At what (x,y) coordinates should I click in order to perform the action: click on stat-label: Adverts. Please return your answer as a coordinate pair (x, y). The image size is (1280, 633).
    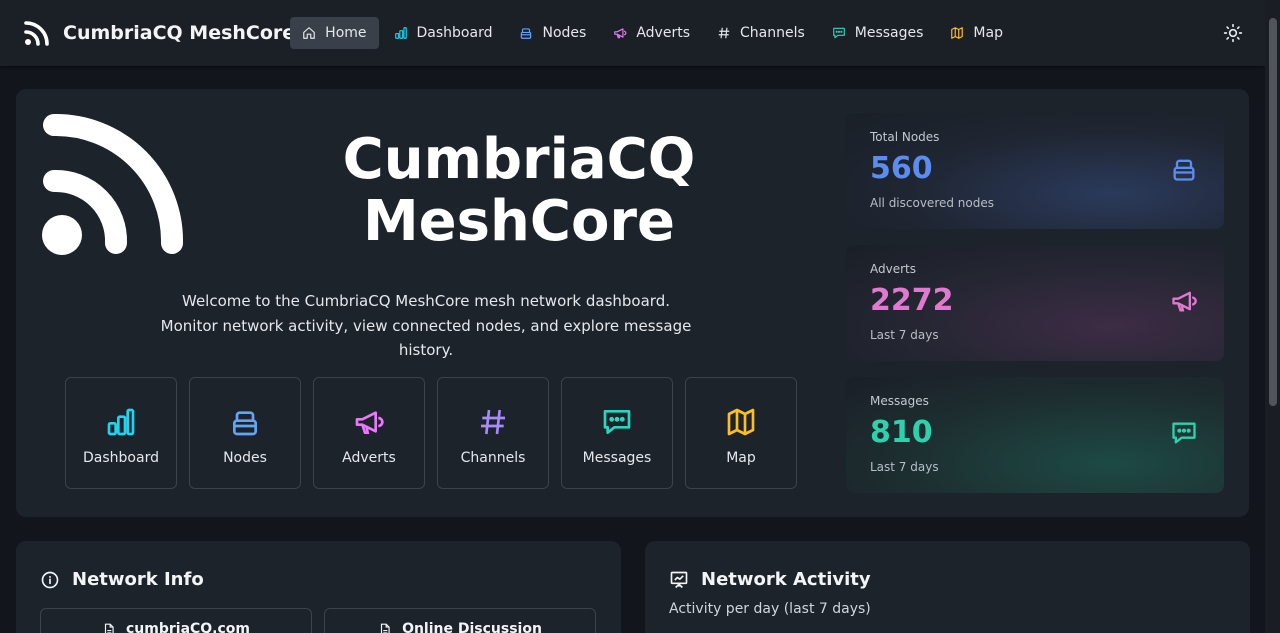
    Looking at the image, I should click on (893, 269).